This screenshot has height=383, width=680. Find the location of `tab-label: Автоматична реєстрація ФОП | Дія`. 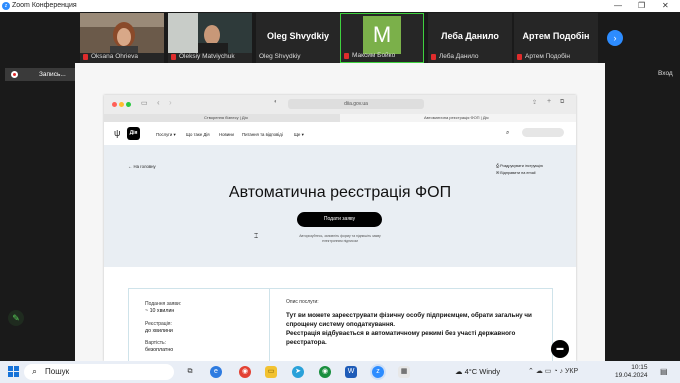

tab-label: Автоматична реєстрація ФОП | Дія is located at coordinates (456, 117).